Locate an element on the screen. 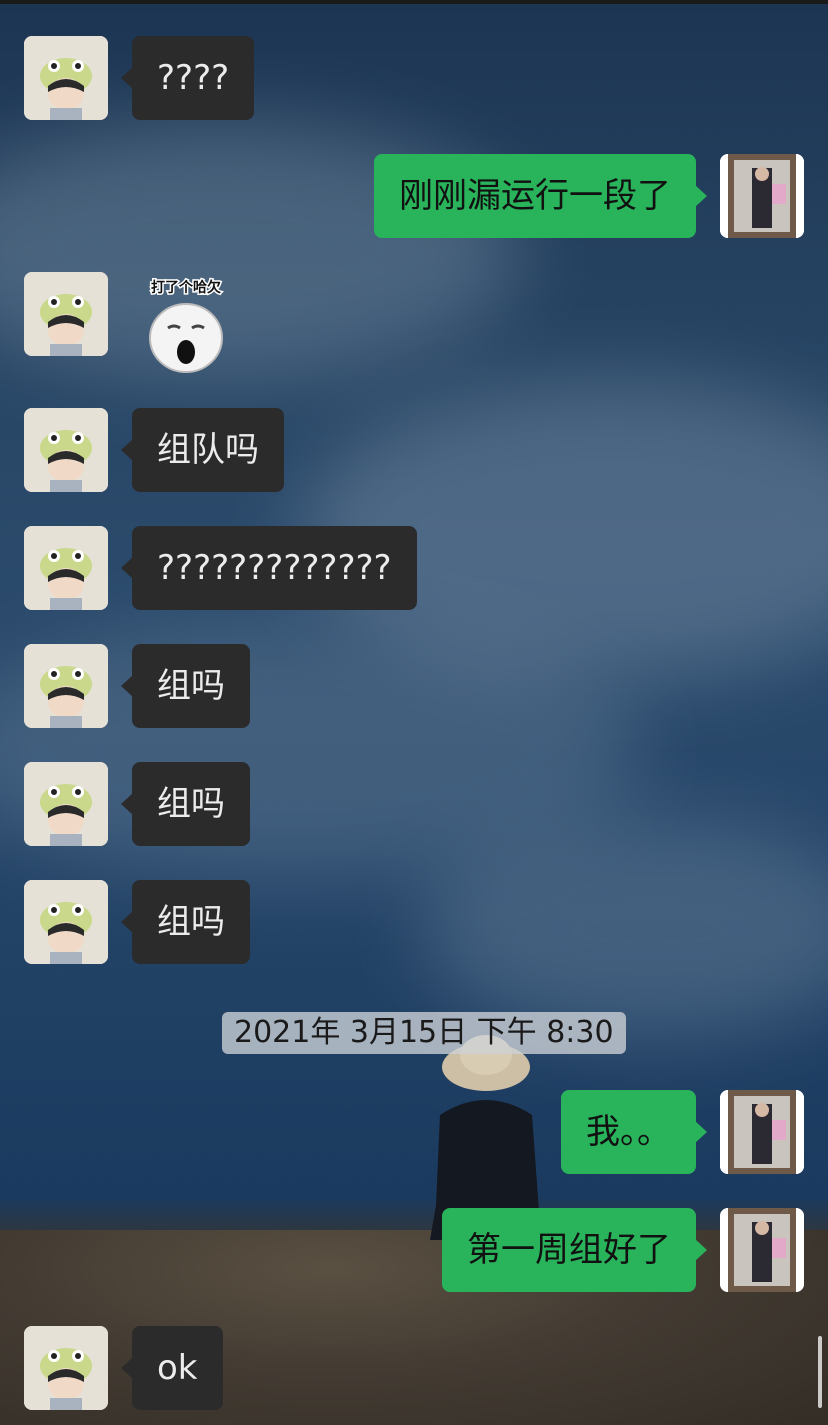 The image size is (828, 1425). friend-message-bubble: ok is located at coordinates (172, 1368).